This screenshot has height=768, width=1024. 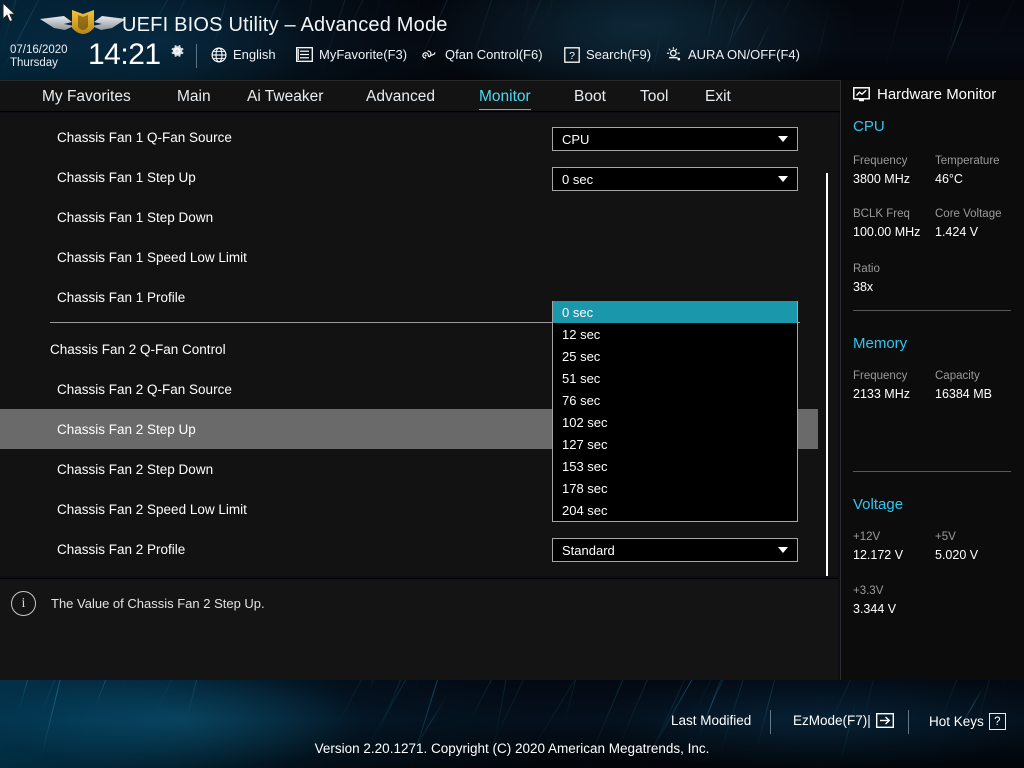 I want to click on tab-tool: Tool, so click(x=654, y=97).